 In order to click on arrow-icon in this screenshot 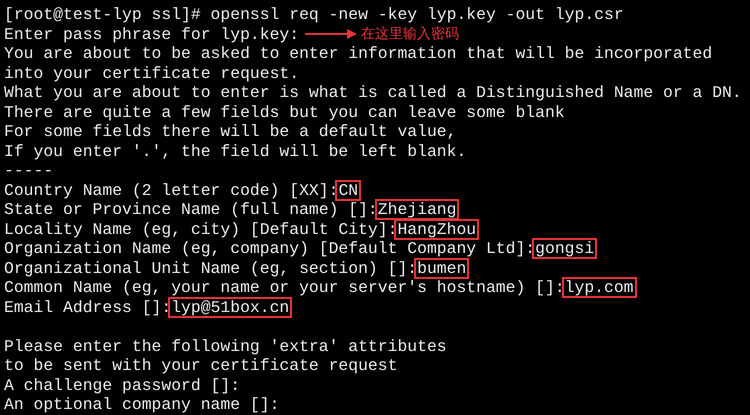, I will do `click(331, 34)`.